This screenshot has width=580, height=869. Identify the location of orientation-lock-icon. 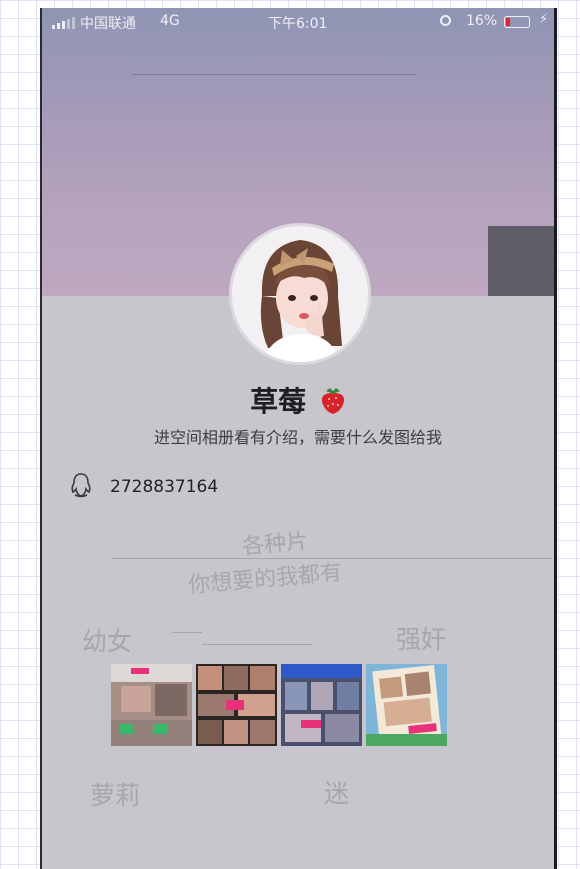
(445, 20).